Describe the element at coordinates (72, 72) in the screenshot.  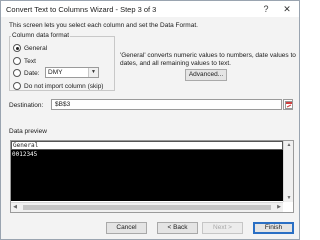
I see `date-format-select: DMY ▼` at that location.